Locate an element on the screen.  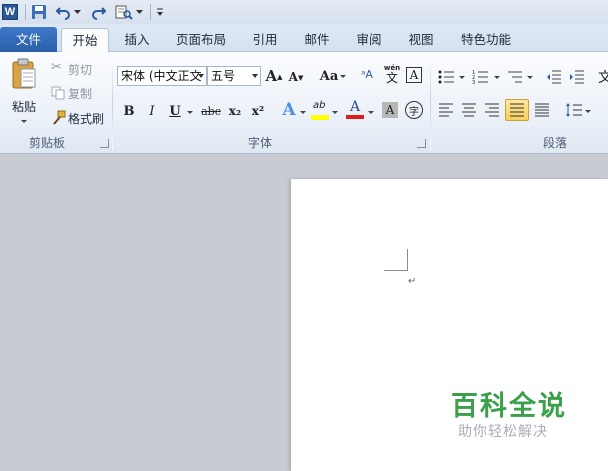
increase-indent-icon is located at coordinates (577, 77).